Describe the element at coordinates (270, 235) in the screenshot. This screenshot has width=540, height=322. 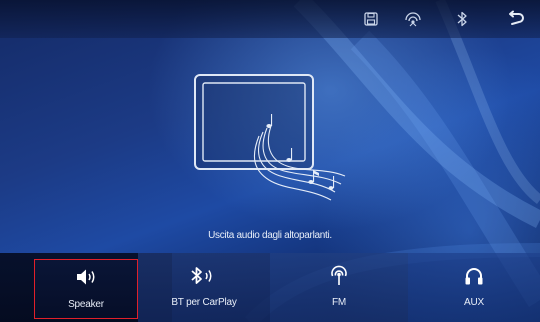
I see `audio-output-message: Uscita audio dagli altoparlanti.` at that location.